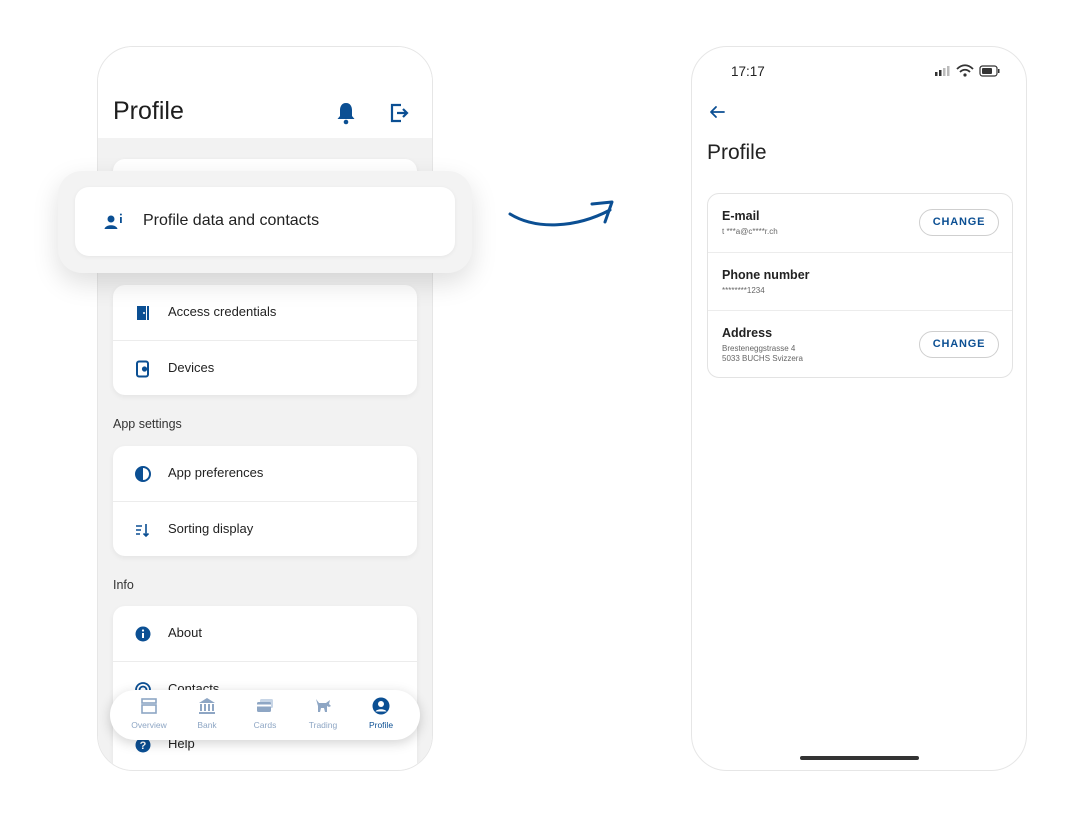  Describe the element at coordinates (323, 725) in the screenshot. I see `nav-label: Trading` at that location.